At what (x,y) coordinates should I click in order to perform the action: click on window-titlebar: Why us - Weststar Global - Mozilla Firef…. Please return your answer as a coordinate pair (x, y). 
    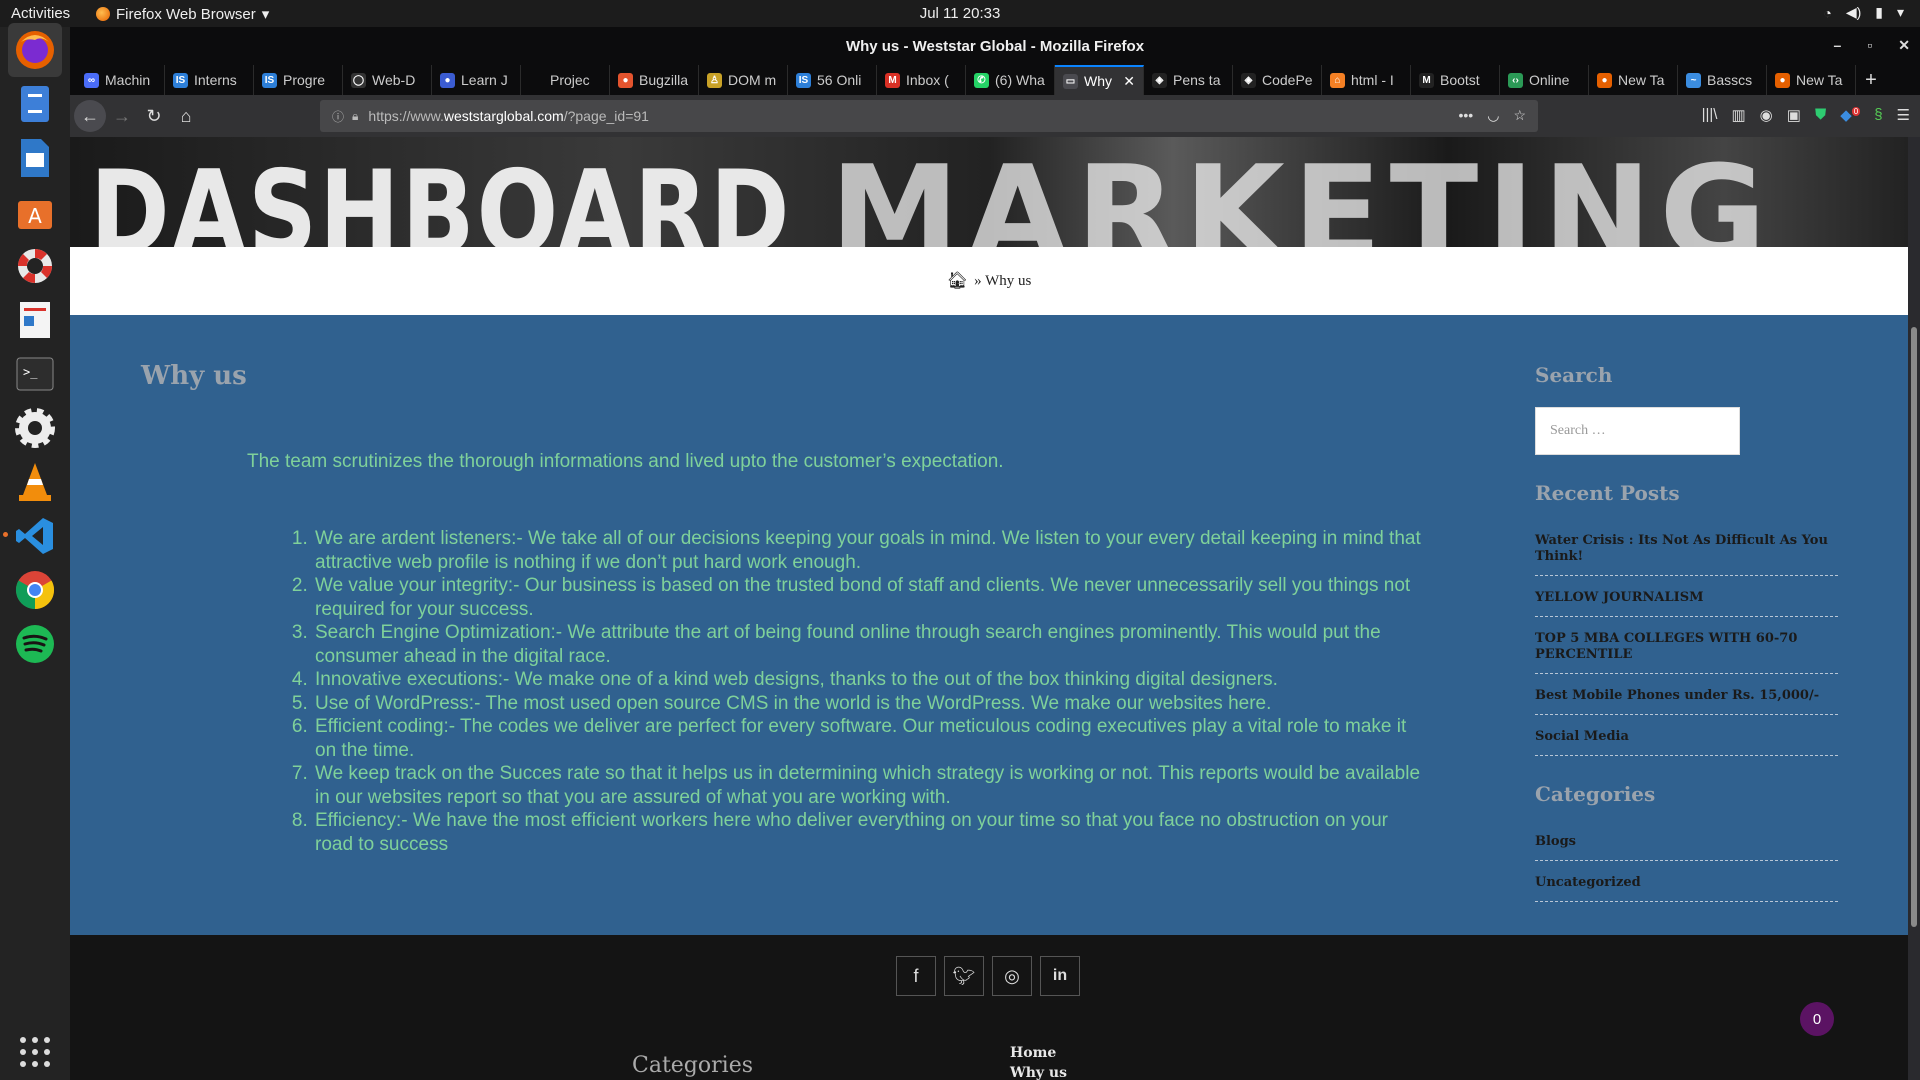
    Looking at the image, I should click on (995, 46).